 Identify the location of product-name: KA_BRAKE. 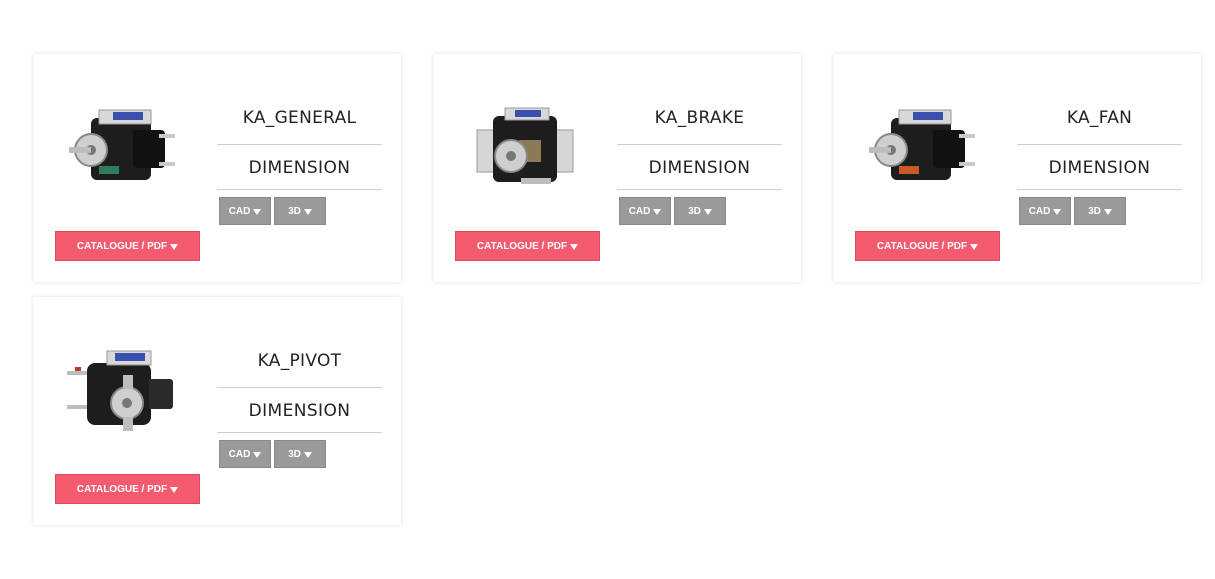
(699, 121).